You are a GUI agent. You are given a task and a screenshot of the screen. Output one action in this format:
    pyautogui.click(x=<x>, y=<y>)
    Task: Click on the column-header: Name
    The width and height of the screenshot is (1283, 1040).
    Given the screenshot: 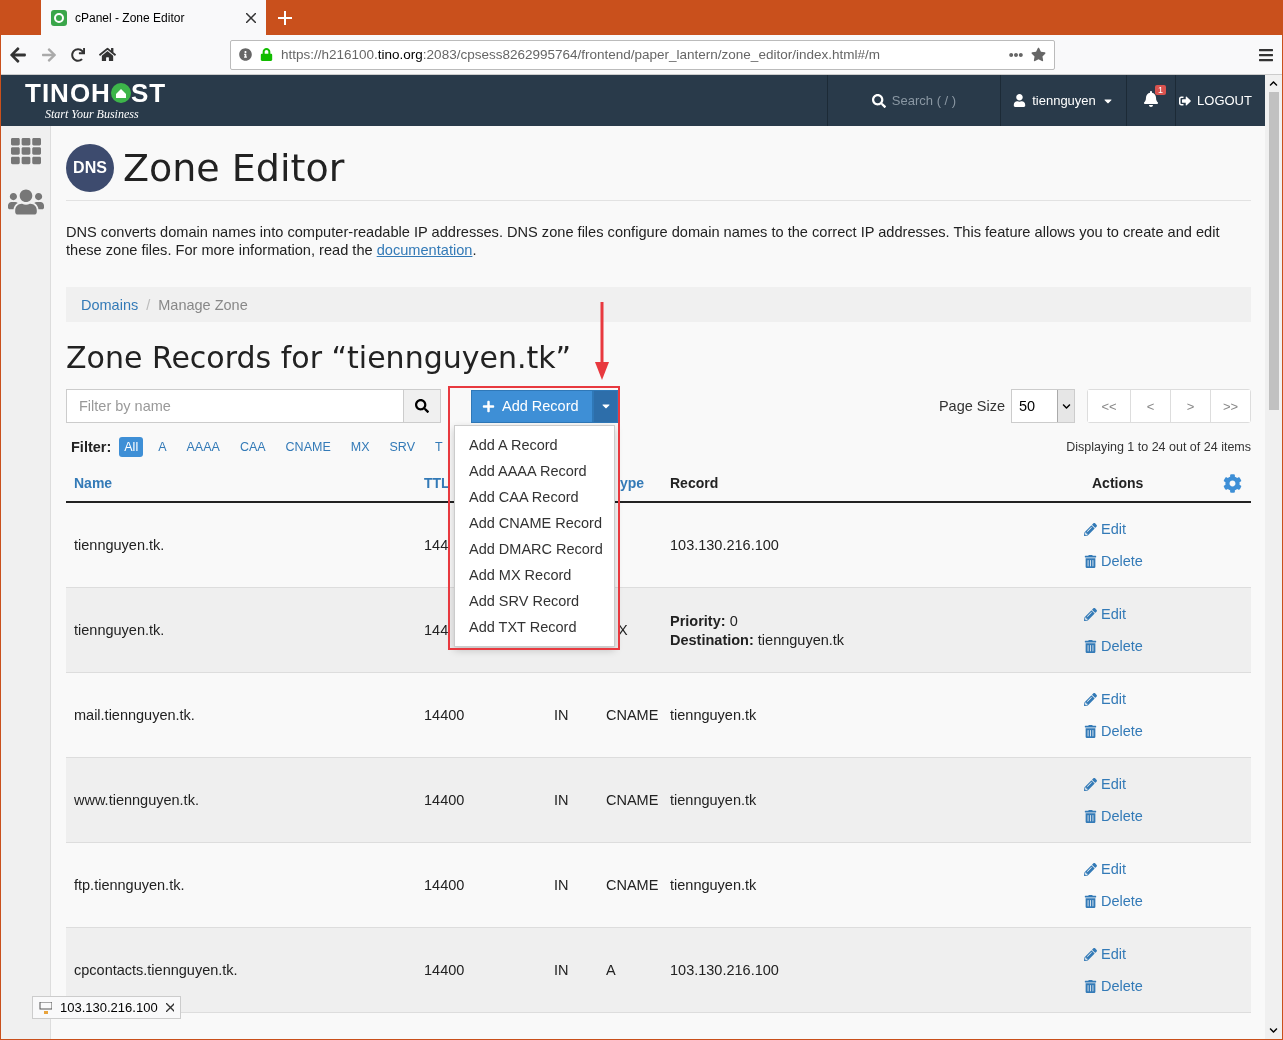 What is the action you would take?
    pyautogui.click(x=93, y=483)
    